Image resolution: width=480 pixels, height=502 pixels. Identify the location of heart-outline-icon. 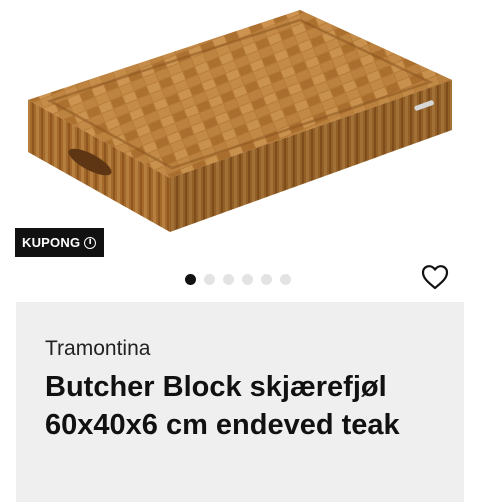
(435, 277).